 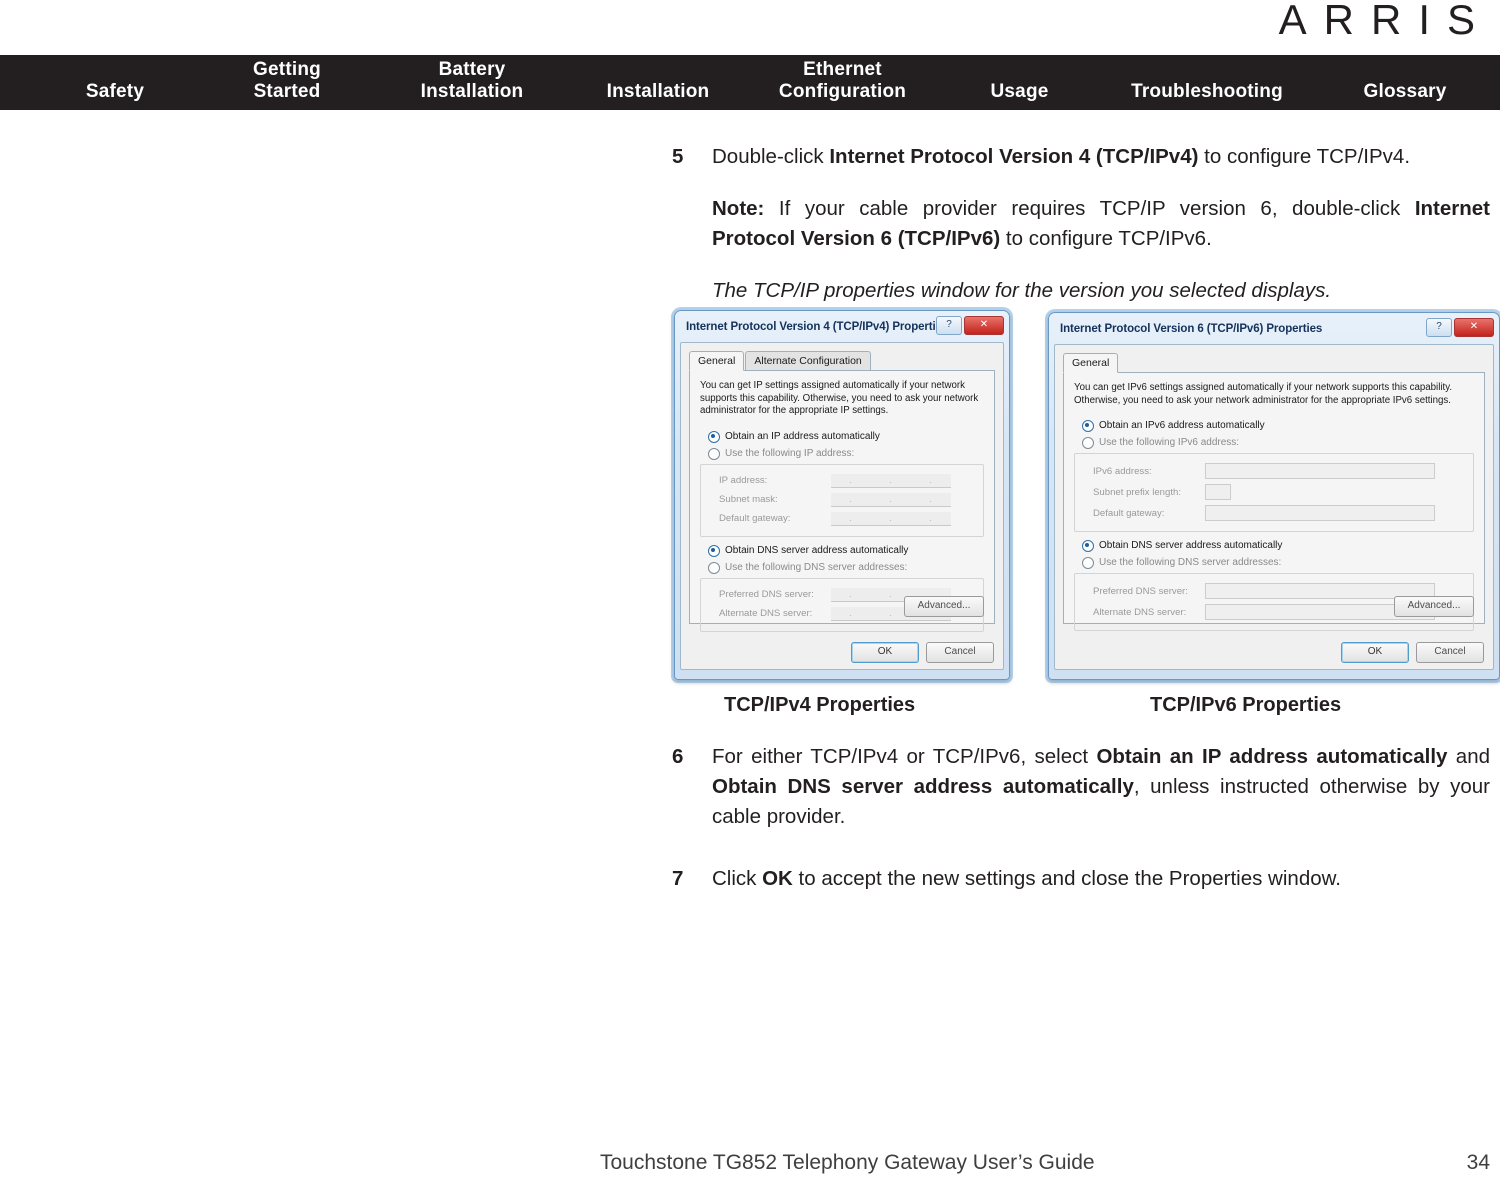 What do you see at coordinates (658, 92) in the screenshot?
I see `nav-item-installation: Installation` at bounding box center [658, 92].